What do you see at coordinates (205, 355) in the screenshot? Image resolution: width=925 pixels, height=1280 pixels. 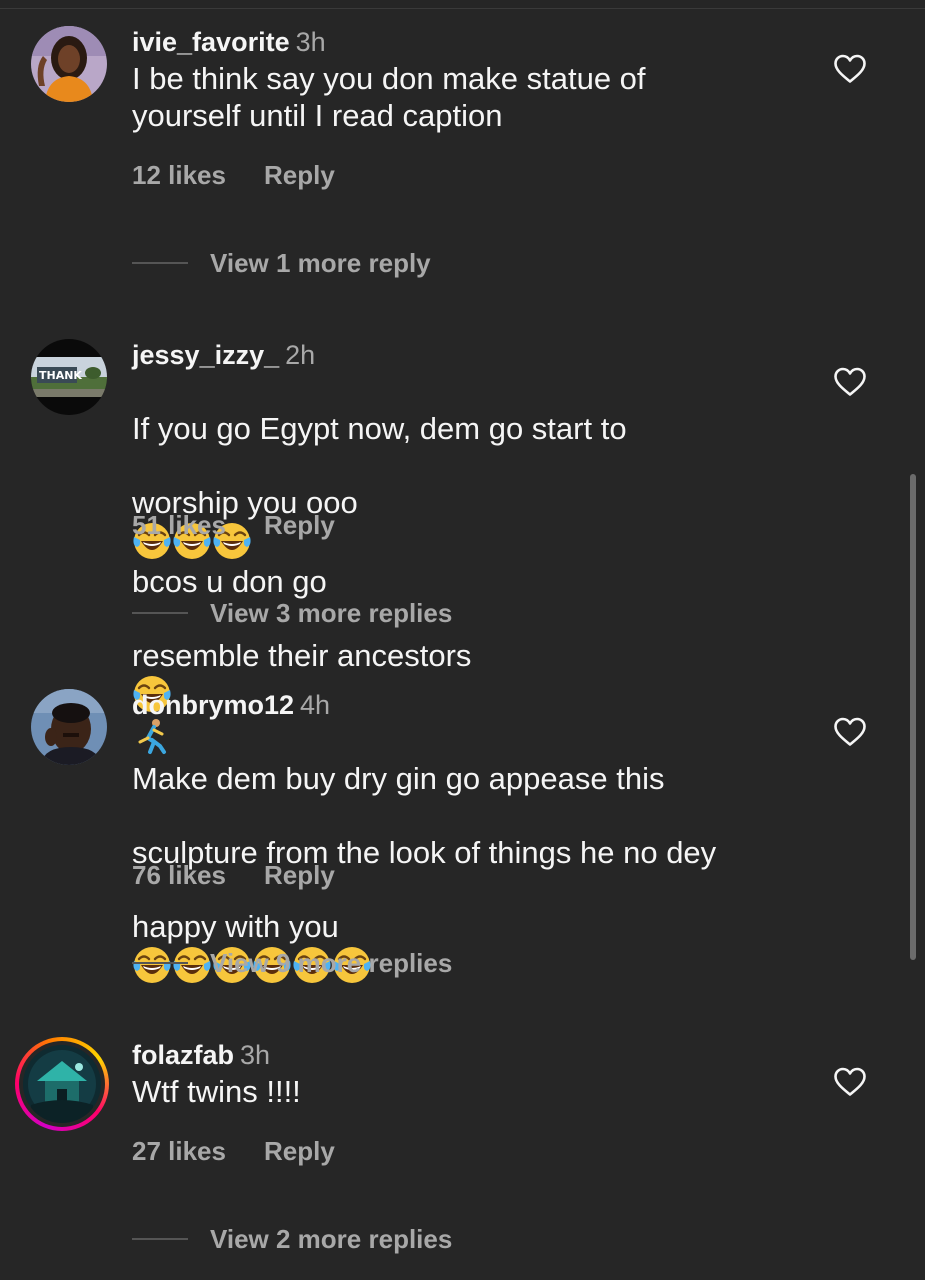 I see `comment-username: jessy_izzy_` at bounding box center [205, 355].